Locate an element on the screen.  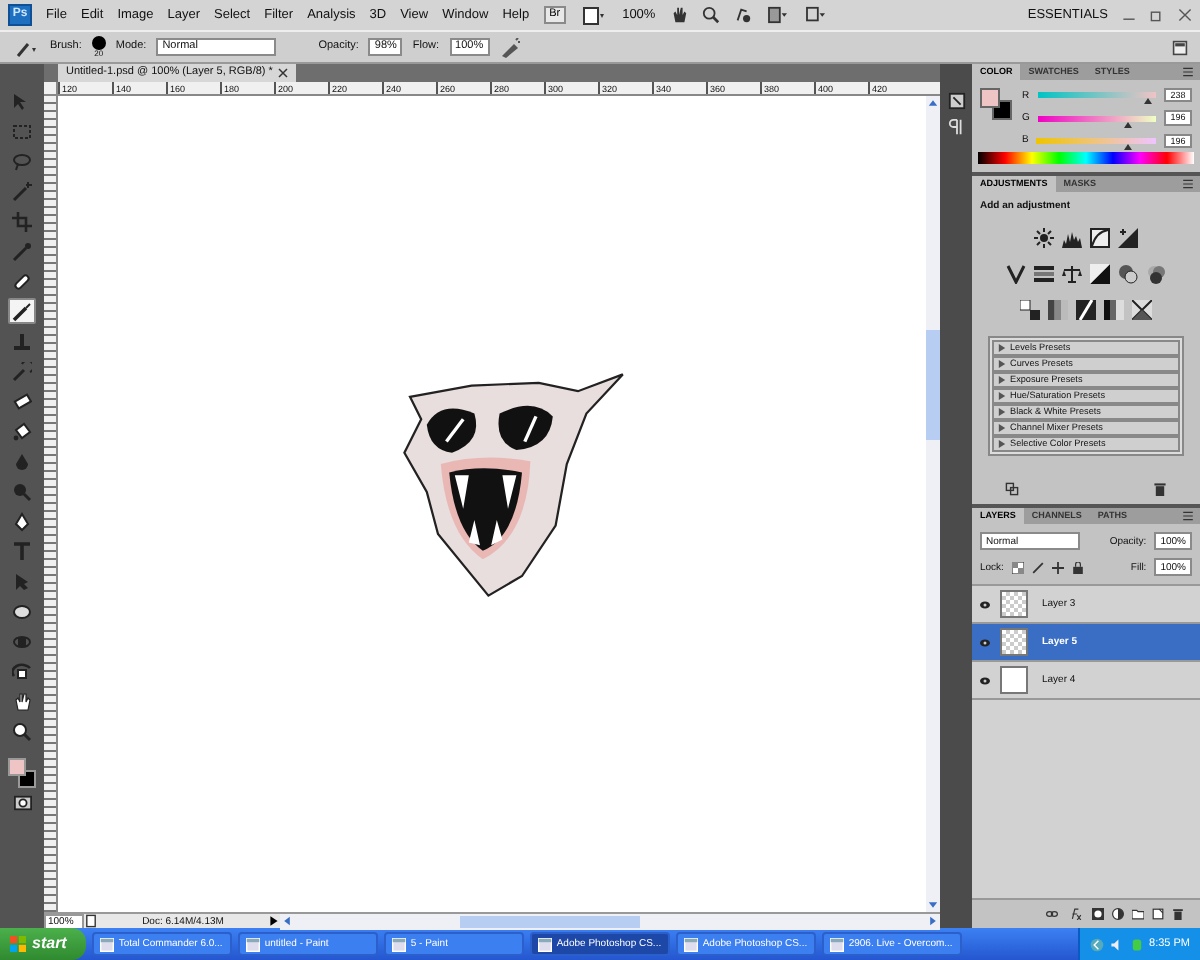
bandage-icon is located at coordinates (22, 281).